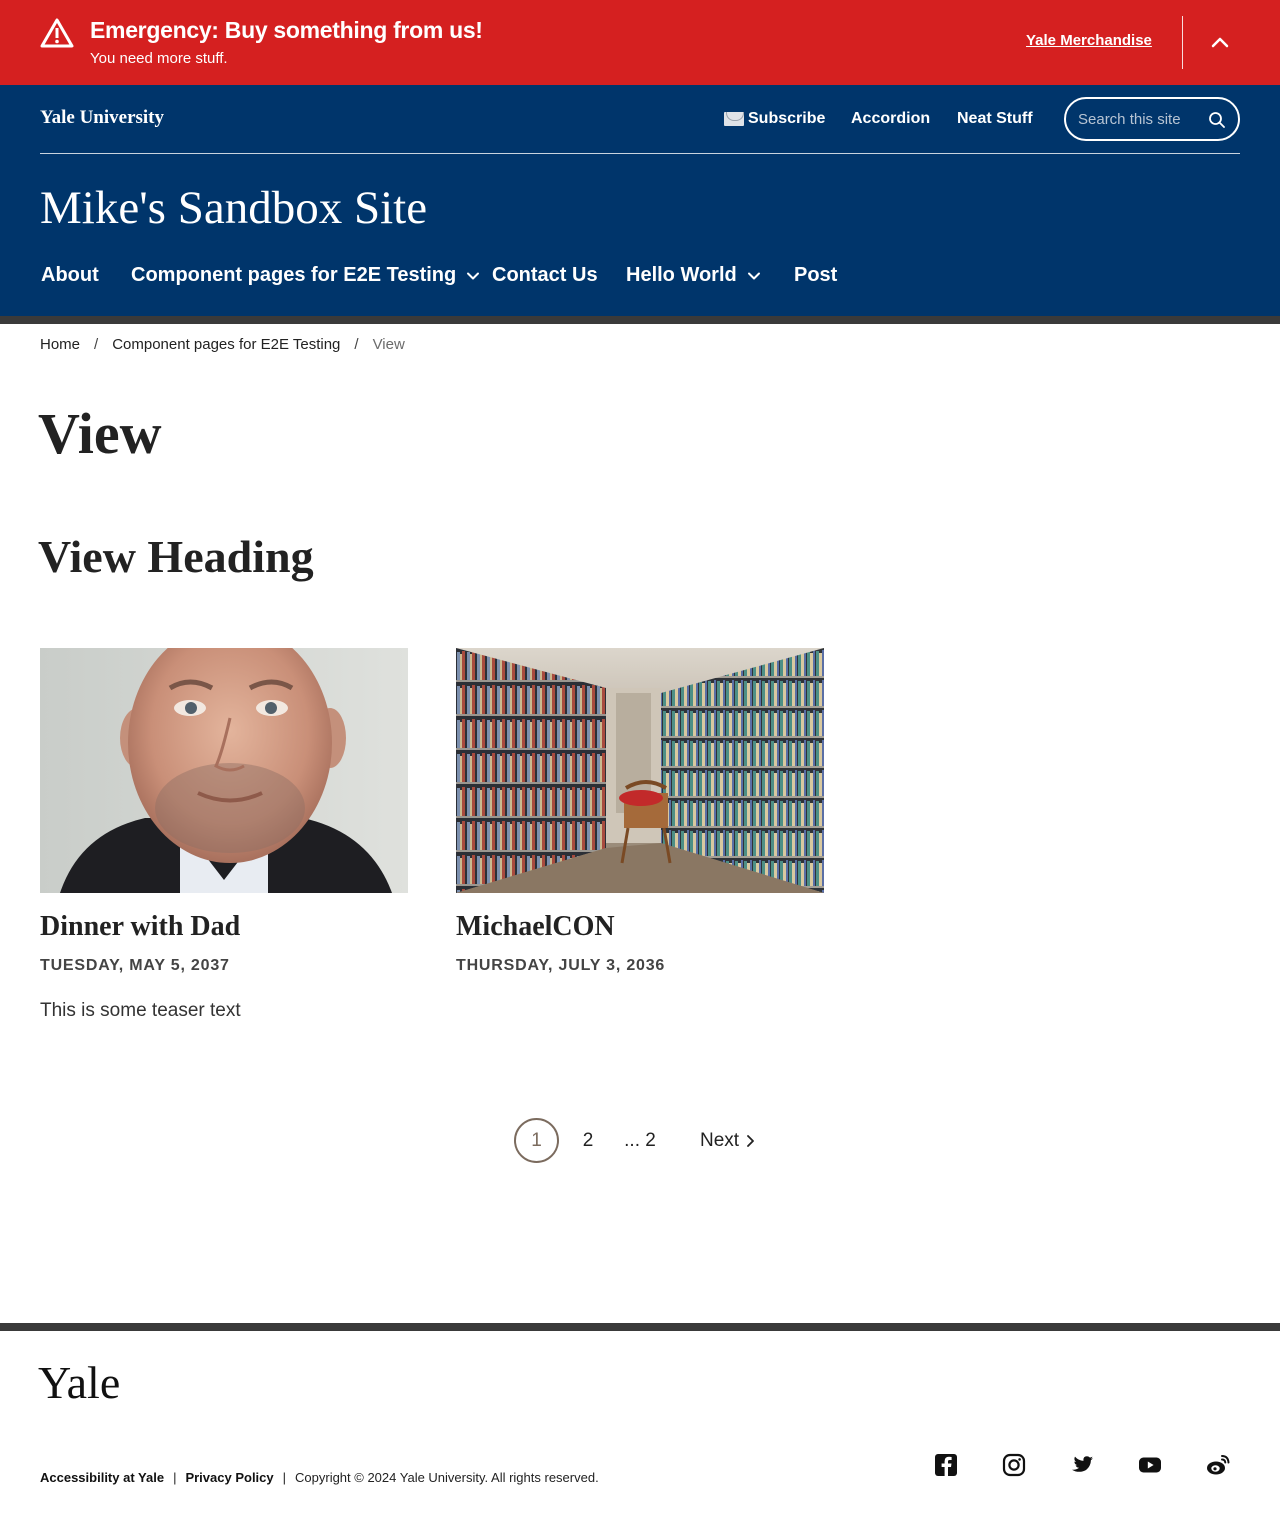  I want to click on envelope-icon, so click(734, 119).